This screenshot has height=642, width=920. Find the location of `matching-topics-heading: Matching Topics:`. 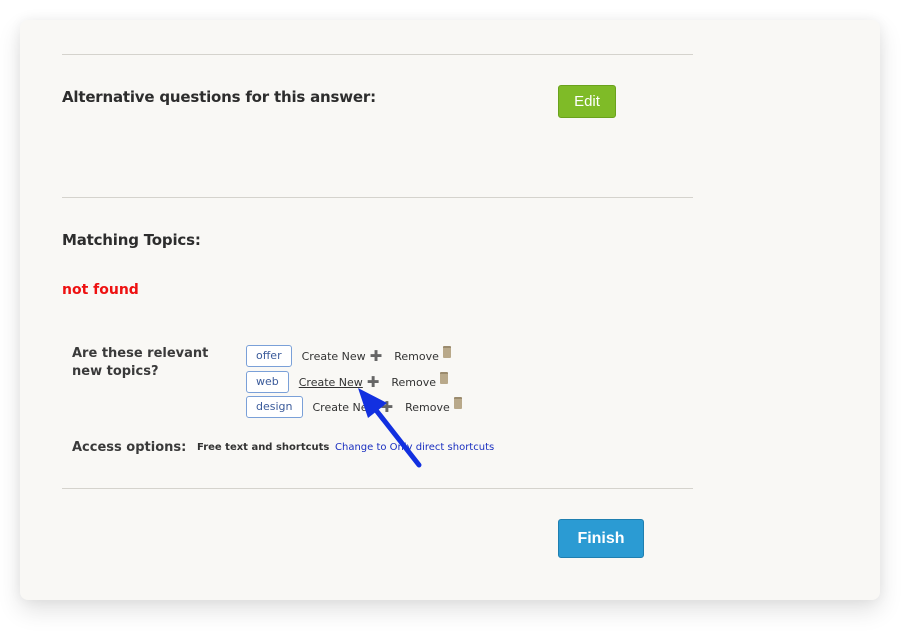

matching-topics-heading: Matching Topics: is located at coordinates (131, 240).